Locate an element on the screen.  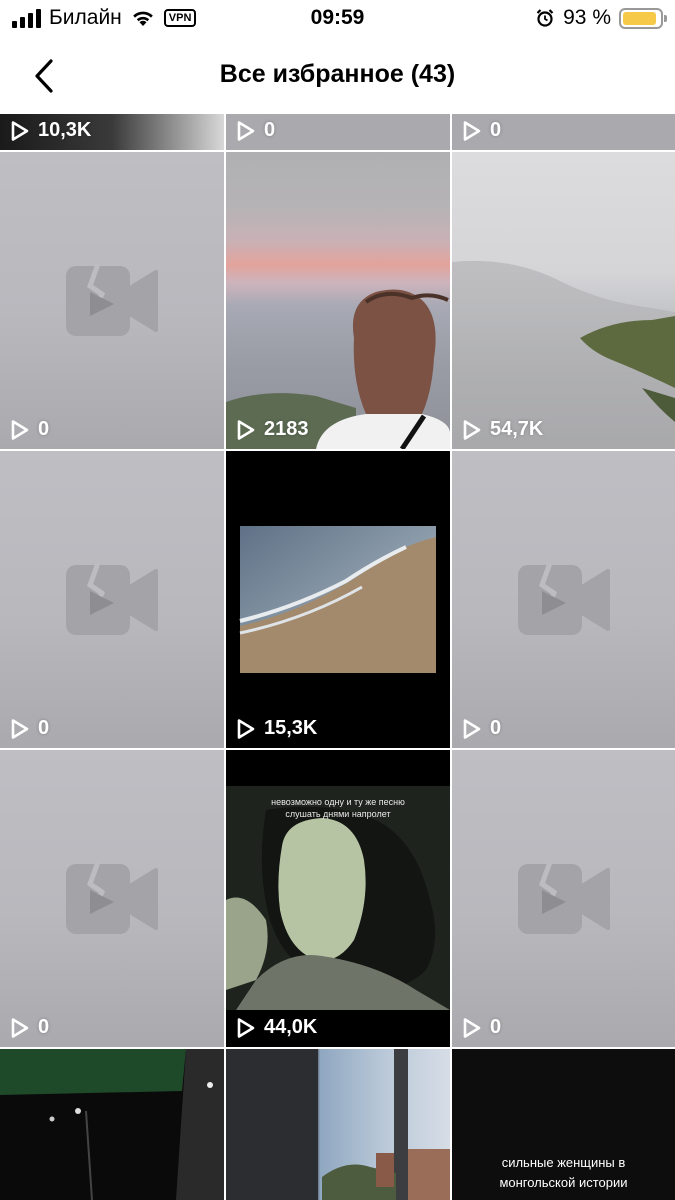
video-tile: сильные женщины в монгольской истории is located at coordinates (563, 1124).